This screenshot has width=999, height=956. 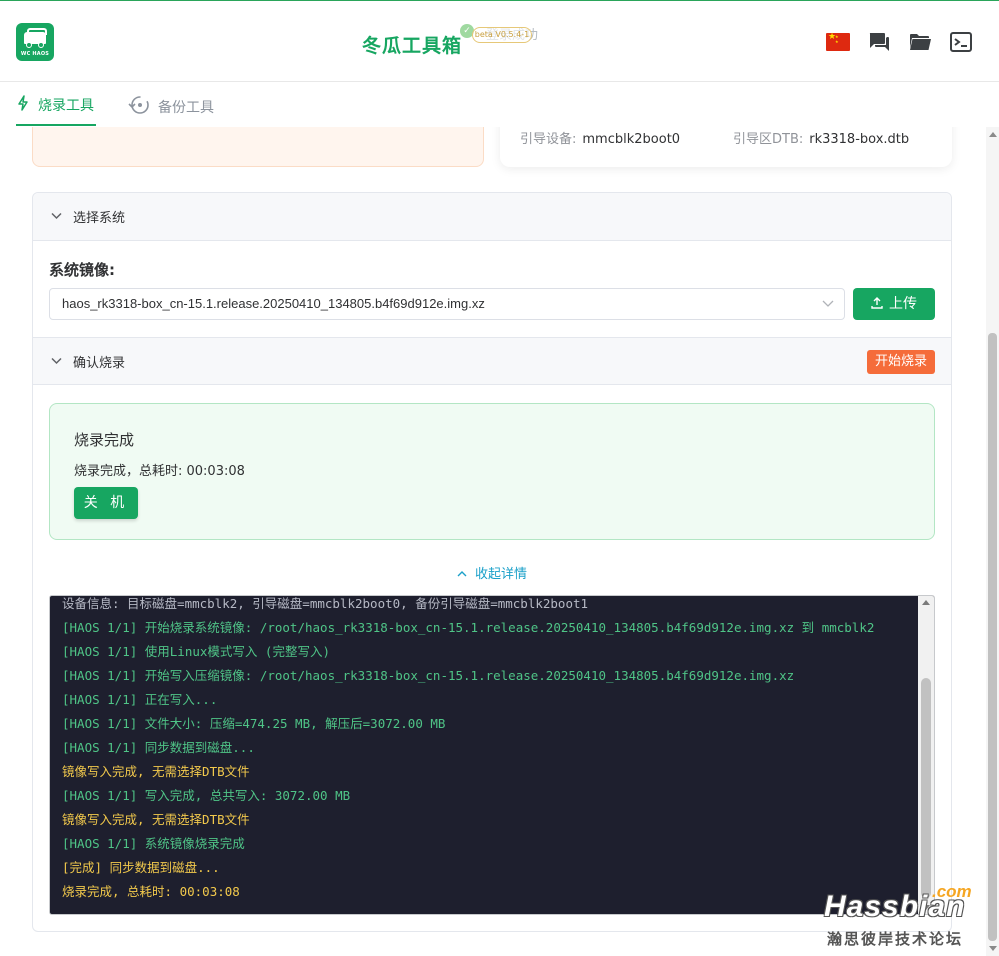 What do you see at coordinates (106, 503) in the screenshot?
I see `shutdown-button: 关 机` at bounding box center [106, 503].